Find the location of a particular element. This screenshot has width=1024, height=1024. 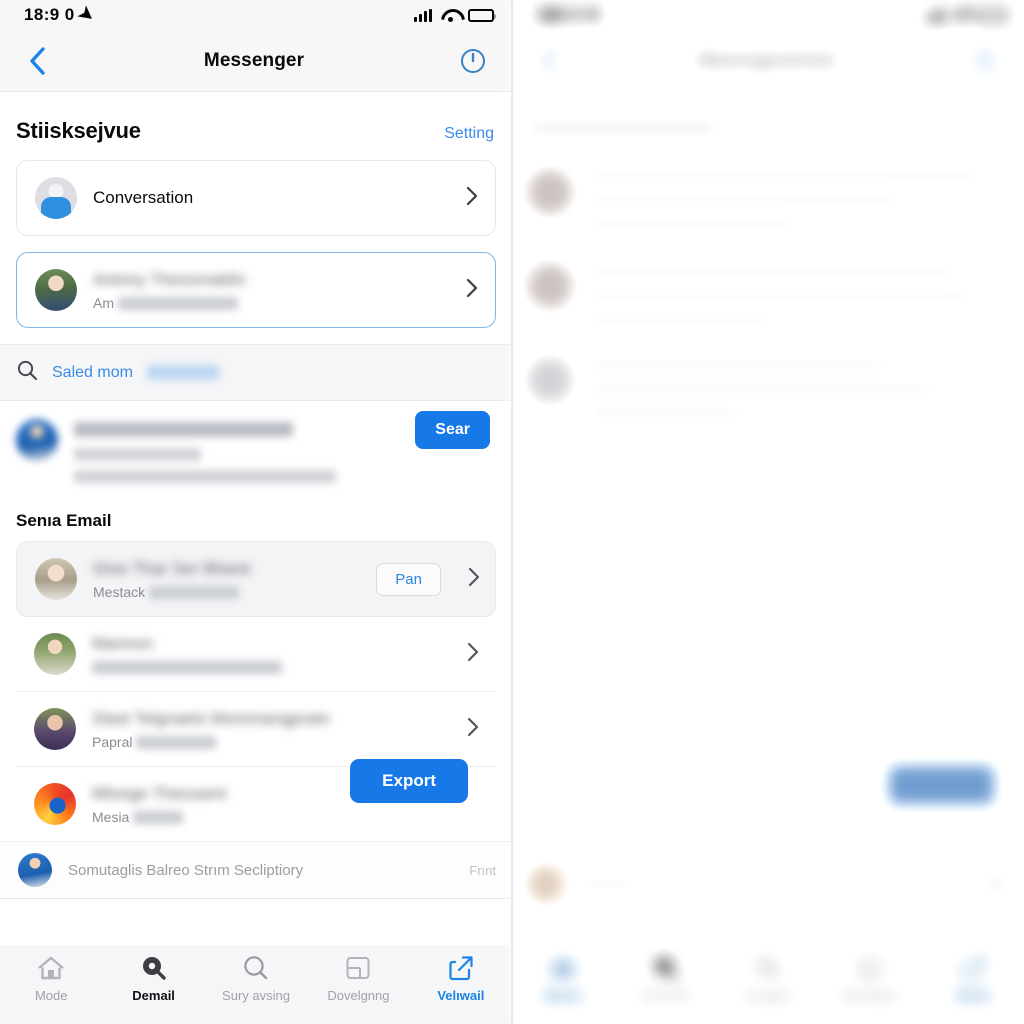

card-title: Conversation is located at coordinates (143, 197).